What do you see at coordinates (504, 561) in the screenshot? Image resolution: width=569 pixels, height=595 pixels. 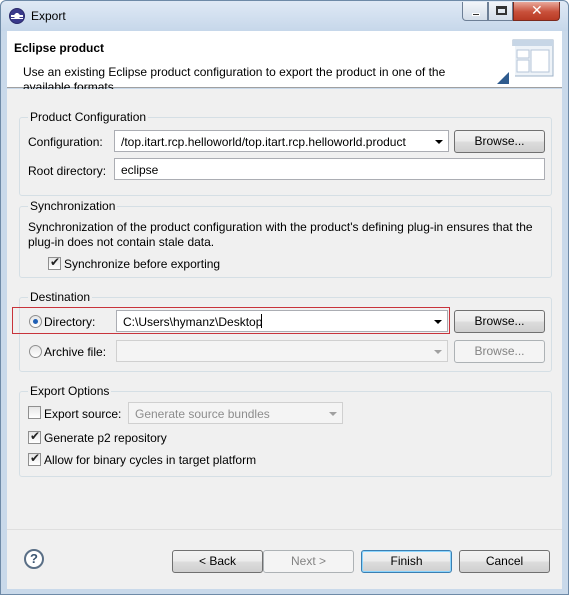 I see `cancel-button: Cancel` at bounding box center [504, 561].